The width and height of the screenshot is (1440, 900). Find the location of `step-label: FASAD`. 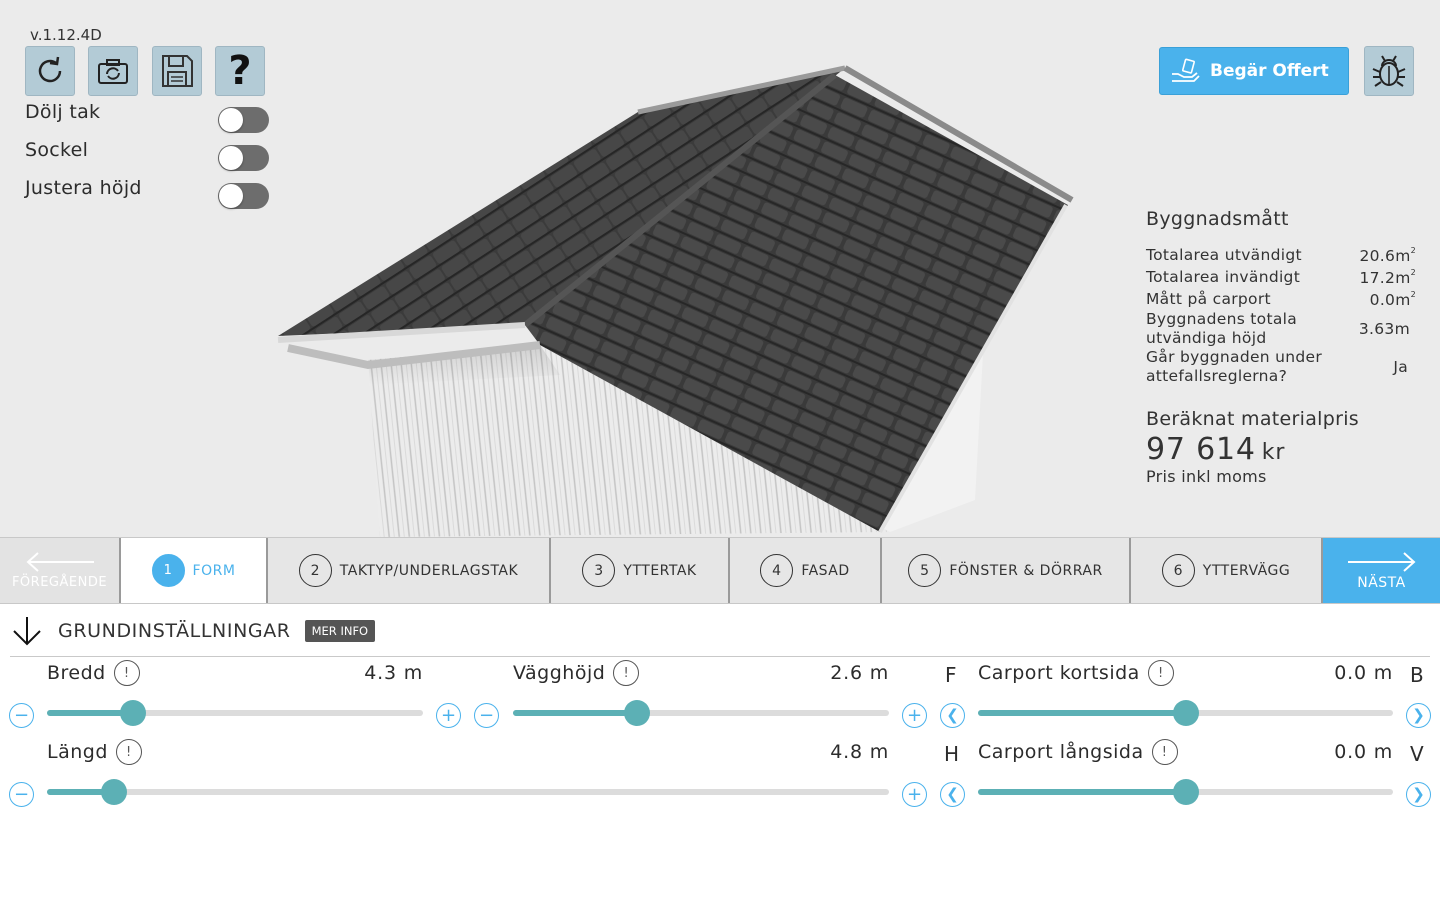

step-label: FASAD is located at coordinates (825, 570).